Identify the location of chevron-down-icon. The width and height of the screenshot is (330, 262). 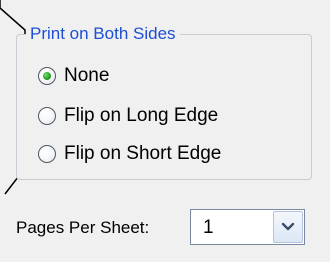
(288, 226).